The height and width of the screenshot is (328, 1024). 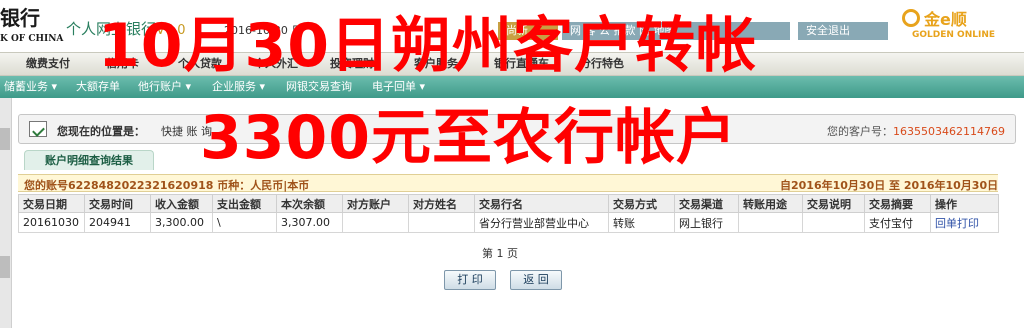 What do you see at coordinates (51, 222) in the screenshot?
I see `cell-date: 20161030` at bounding box center [51, 222].